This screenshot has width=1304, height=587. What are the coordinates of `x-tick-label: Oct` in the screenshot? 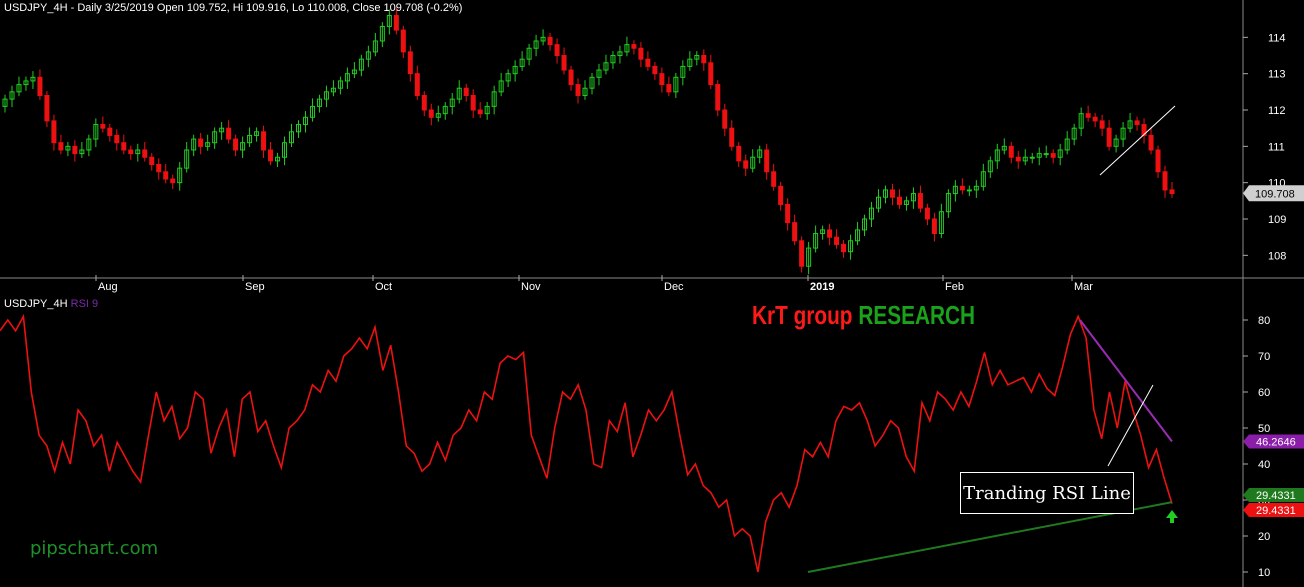 It's located at (383, 287).